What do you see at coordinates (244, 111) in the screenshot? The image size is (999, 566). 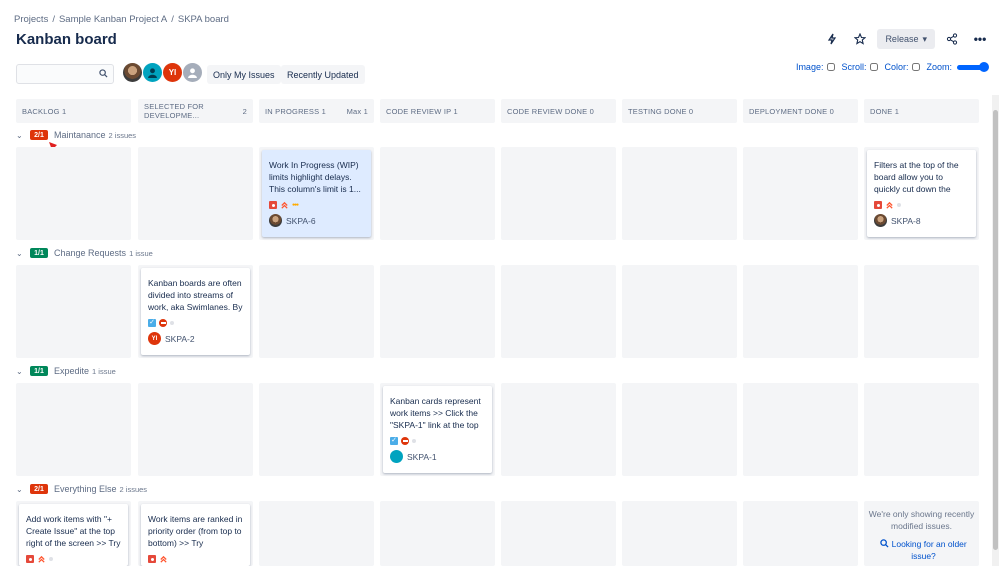 I see `column-count: 2` at bounding box center [244, 111].